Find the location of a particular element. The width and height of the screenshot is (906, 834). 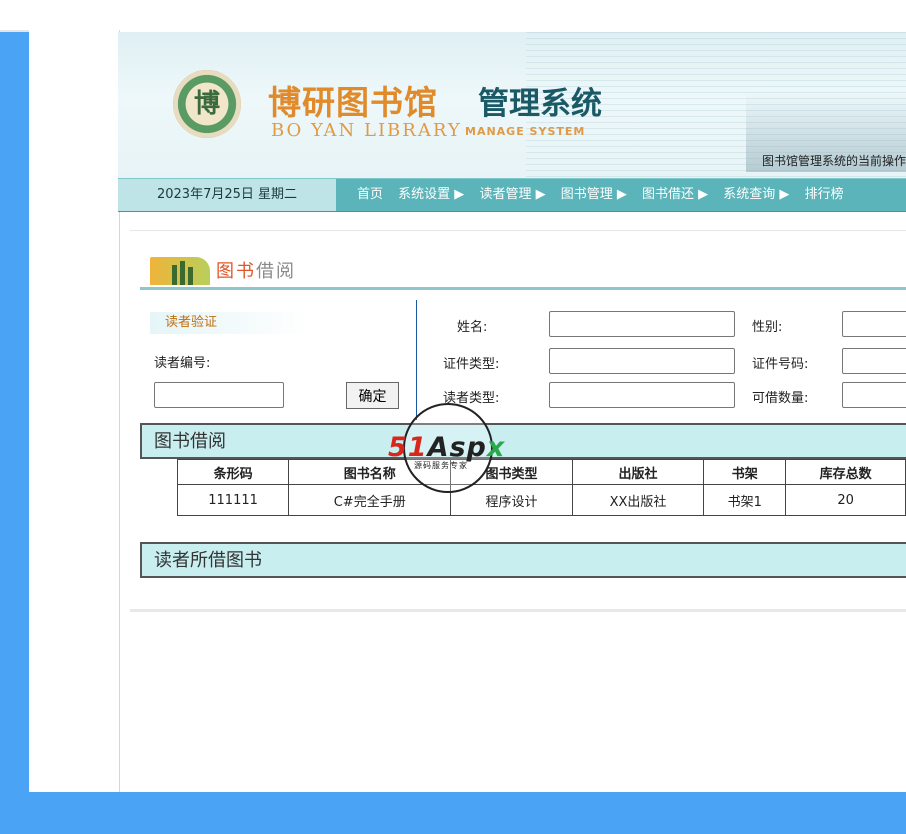

section-title: 图书借阅 is located at coordinates (256, 271).